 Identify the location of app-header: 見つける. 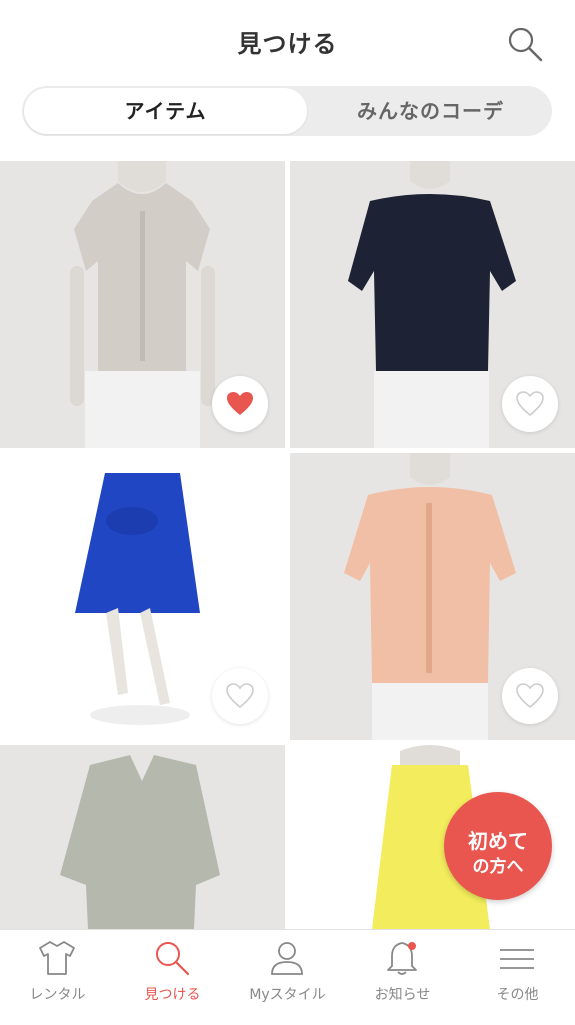
(287, 40).